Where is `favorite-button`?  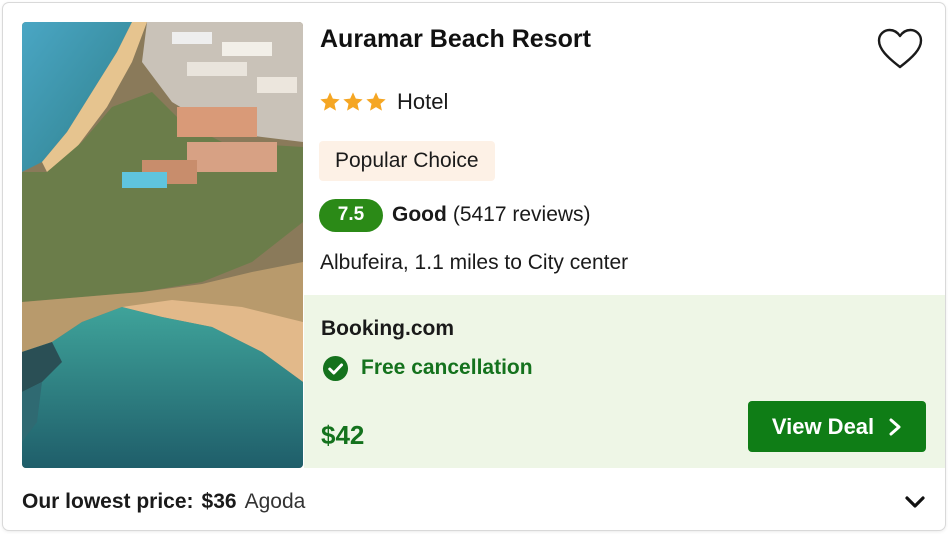
favorite-button is located at coordinates (900, 49).